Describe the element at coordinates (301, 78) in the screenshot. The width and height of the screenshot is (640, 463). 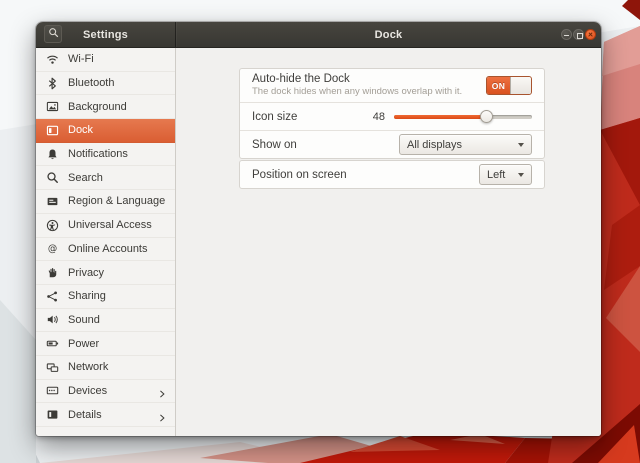
I see `autohide-title: Auto-hide the Dock` at that location.